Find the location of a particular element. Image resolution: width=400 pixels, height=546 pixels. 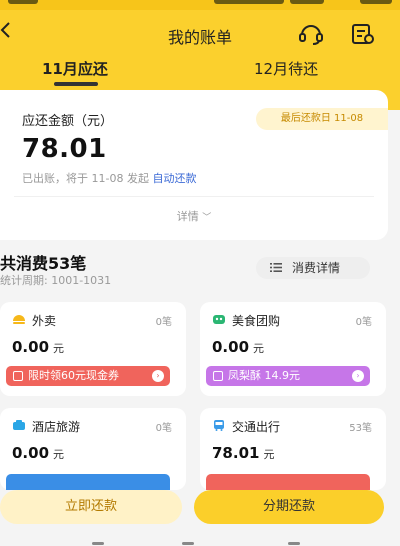

statistics-period: 统计周期: 1001-1031 is located at coordinates (56, 280).